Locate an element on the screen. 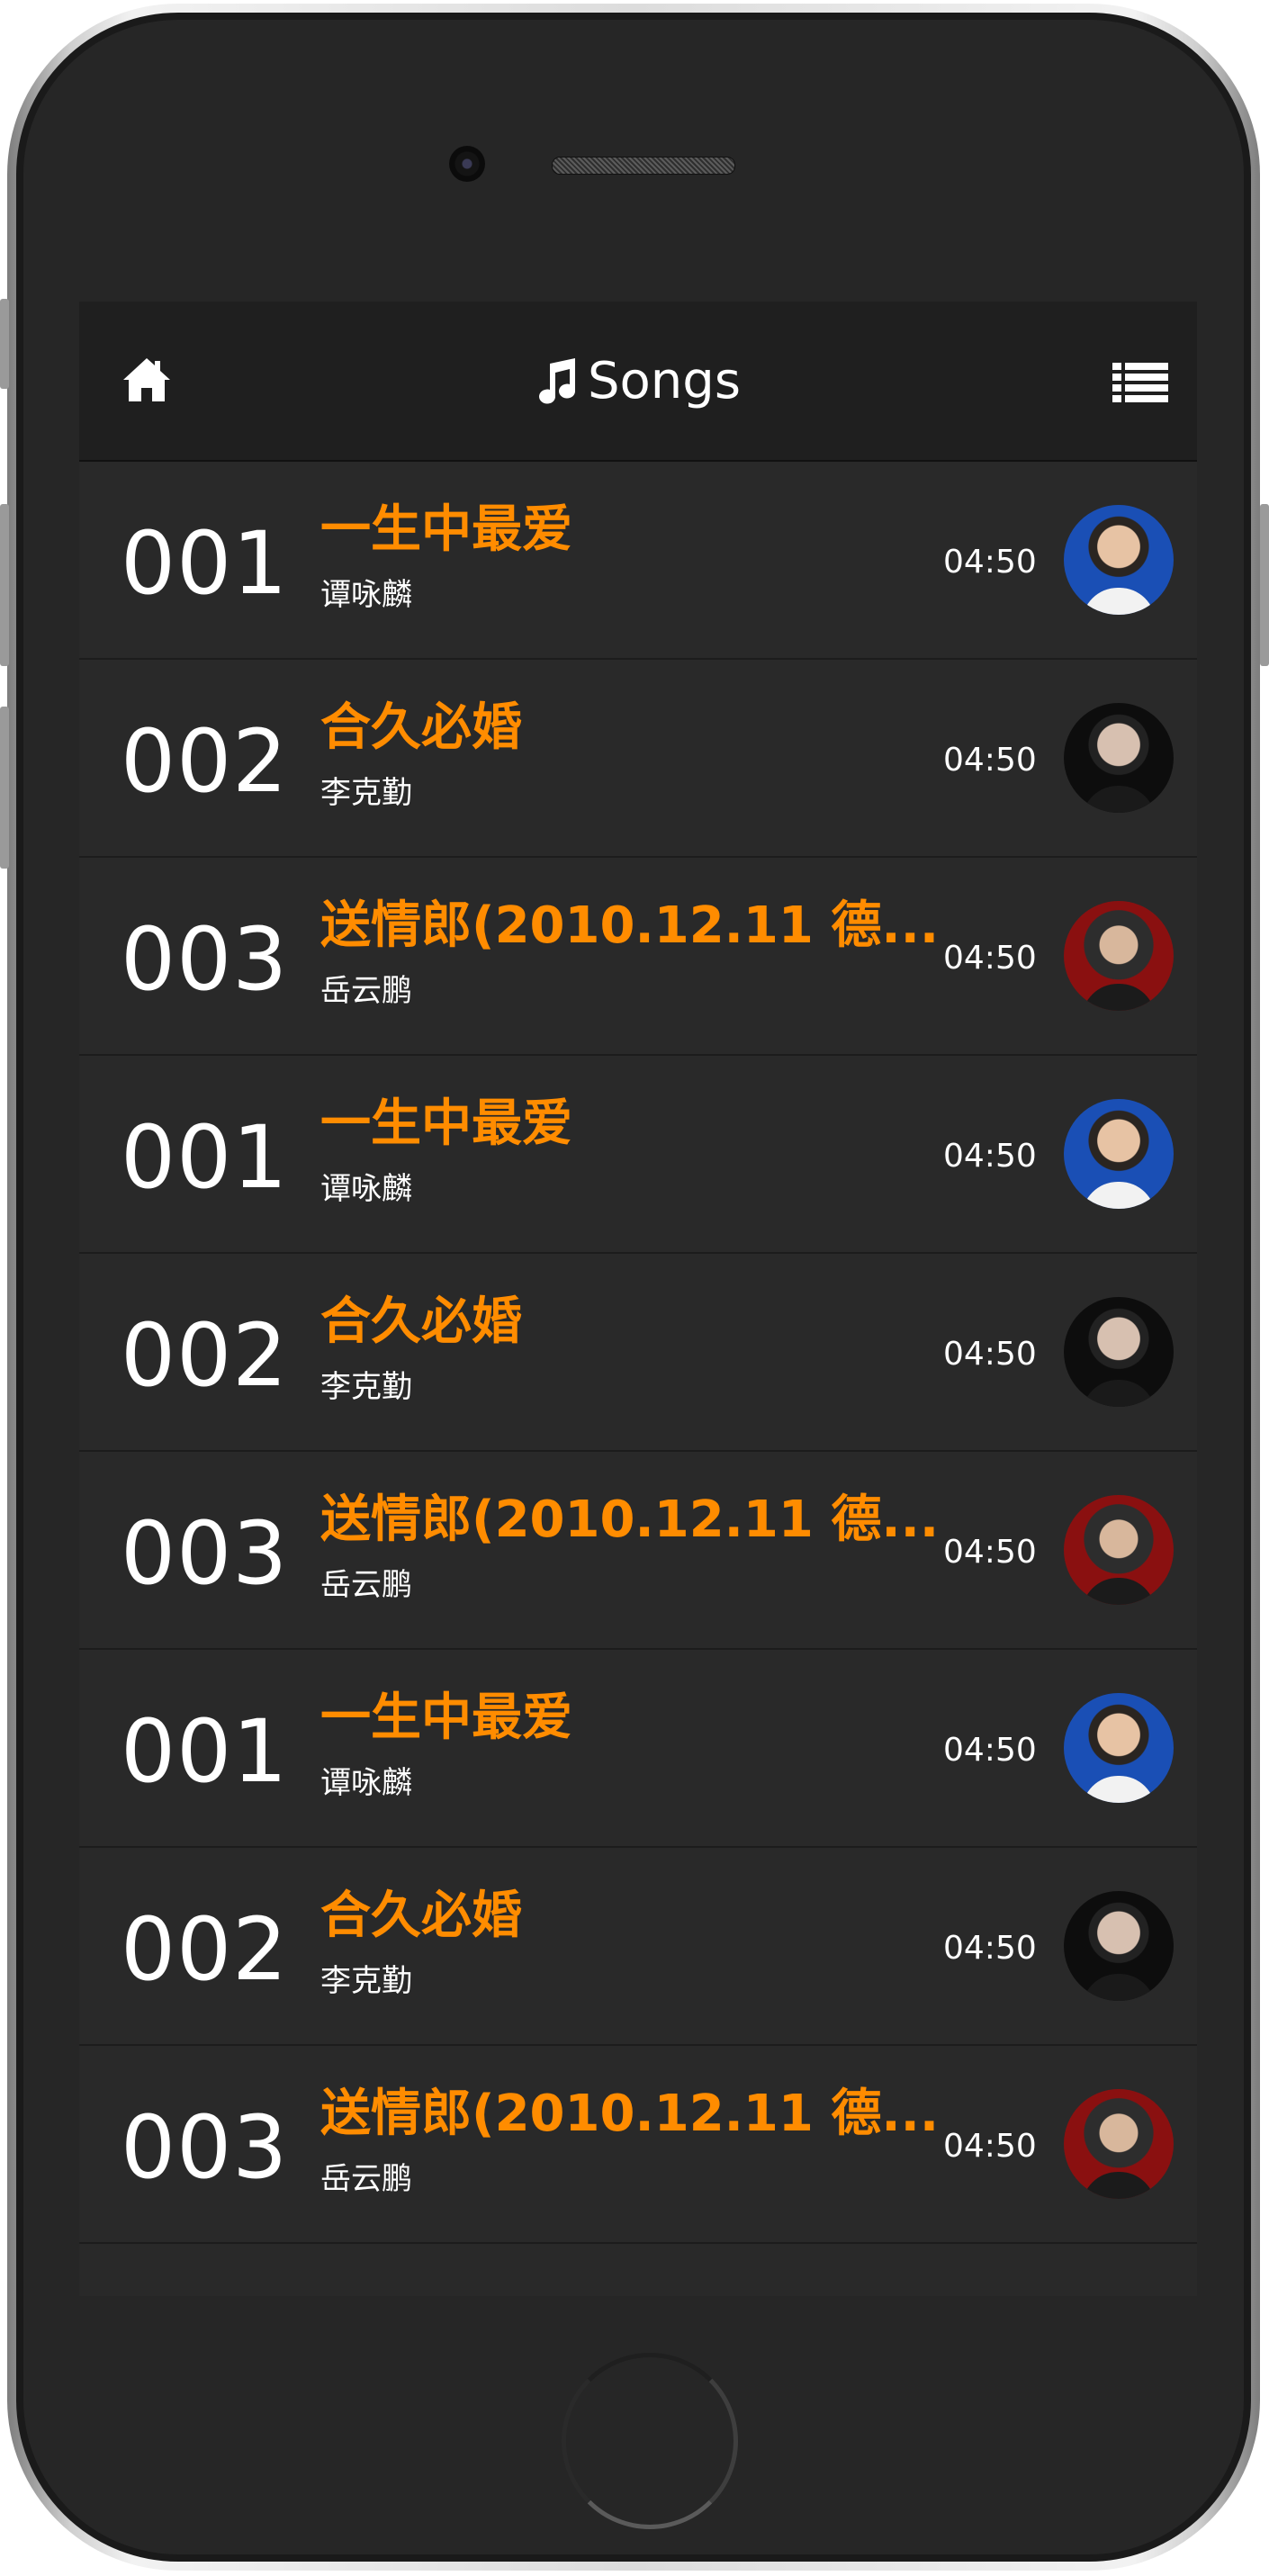 This screenshot has width=1269, height=2576. volume-down-button is located at coordinates (4, 788).